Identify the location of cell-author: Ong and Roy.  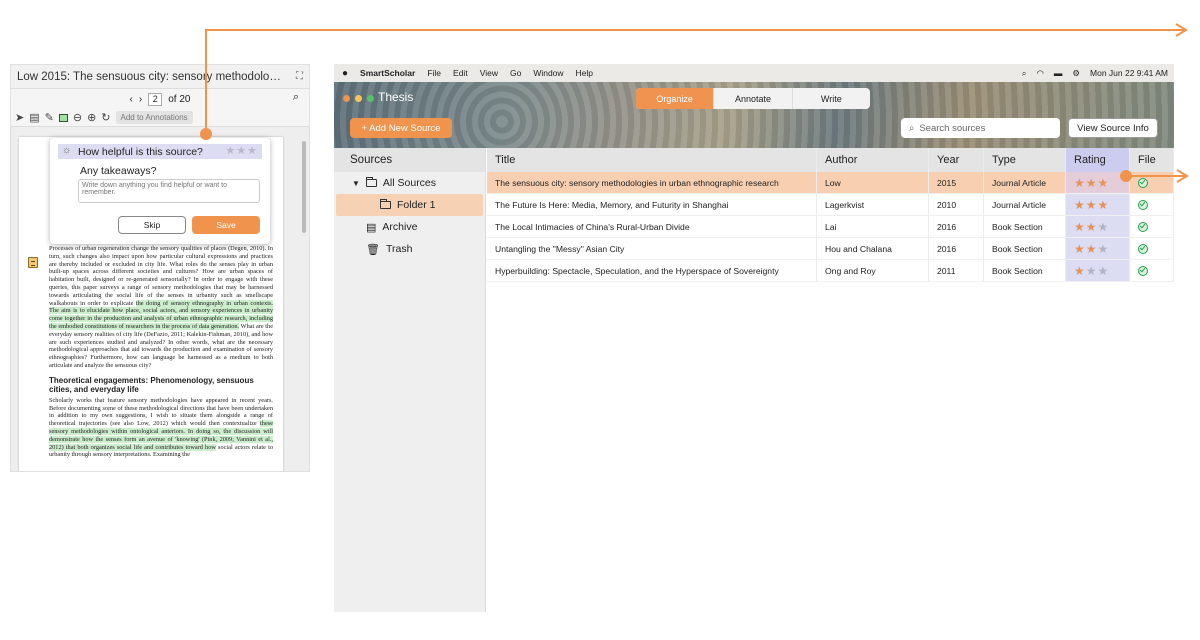
(873, 270).